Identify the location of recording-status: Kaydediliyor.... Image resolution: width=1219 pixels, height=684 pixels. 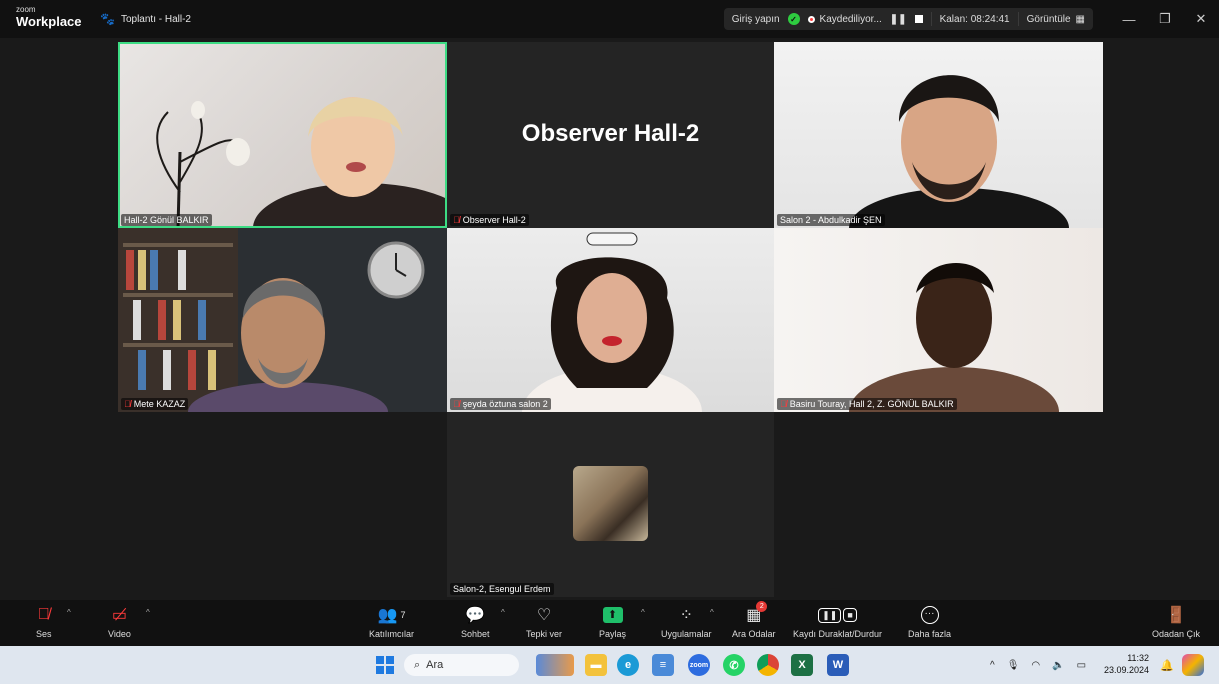
(850, 19).